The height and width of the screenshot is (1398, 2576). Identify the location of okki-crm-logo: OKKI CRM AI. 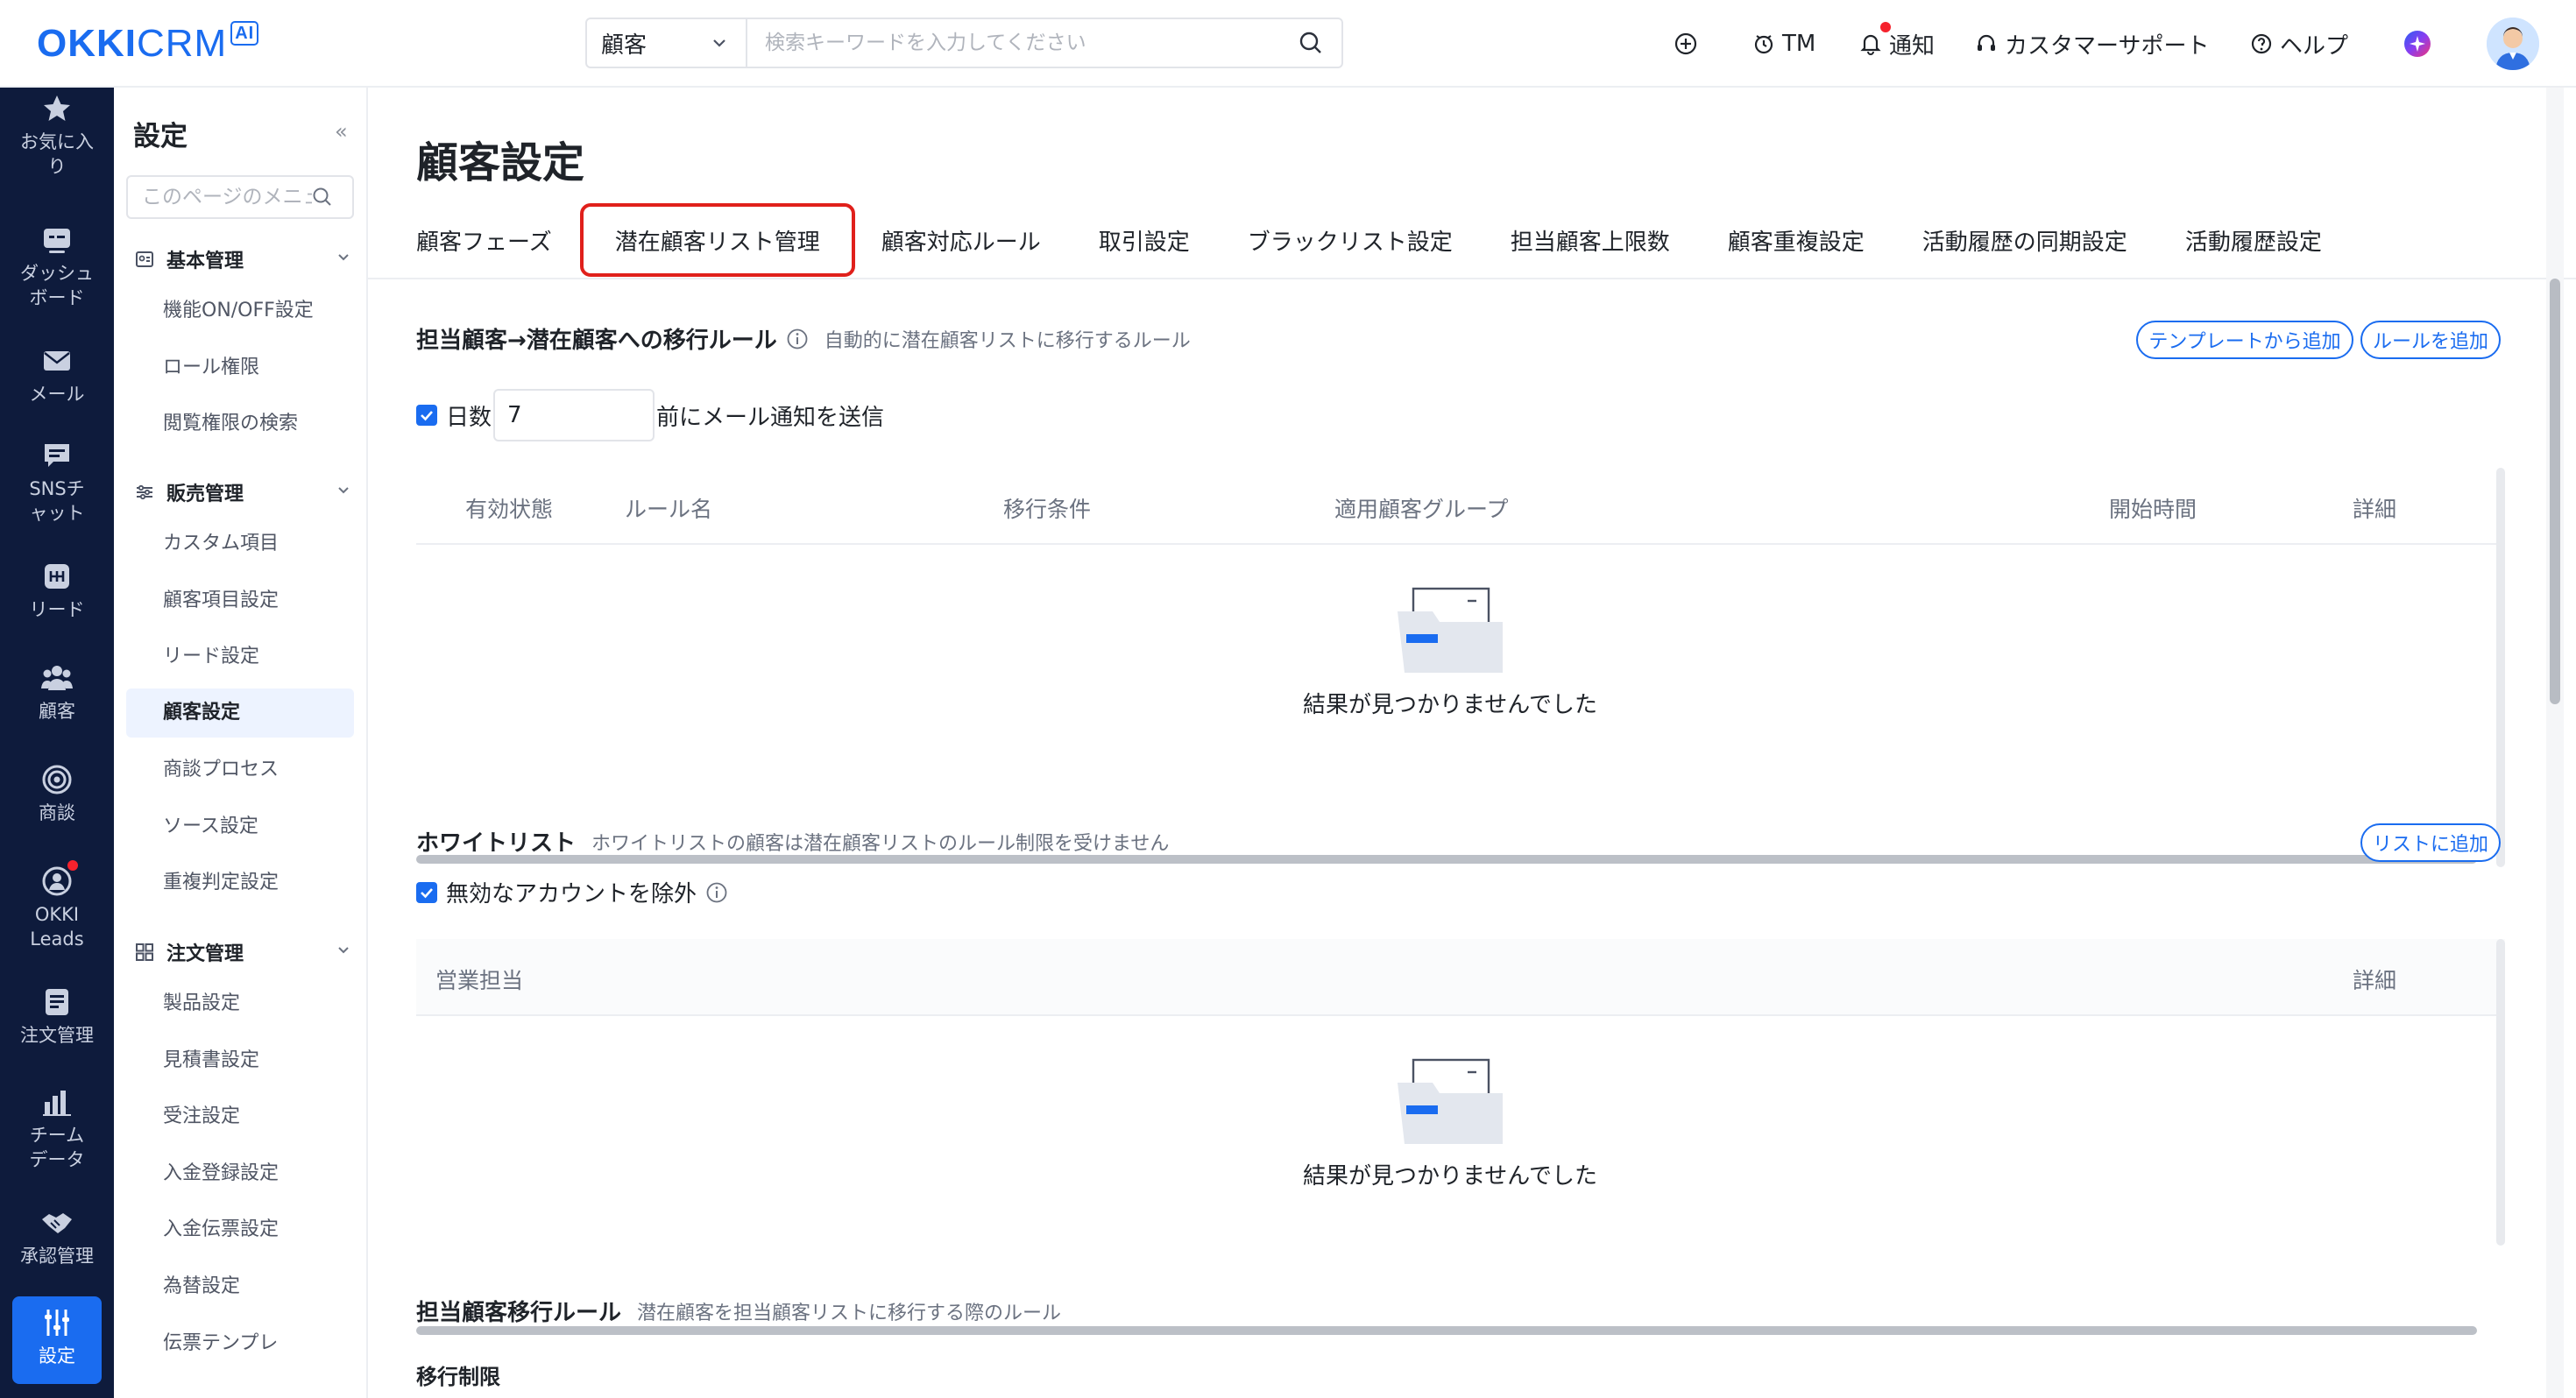
(148, 44).